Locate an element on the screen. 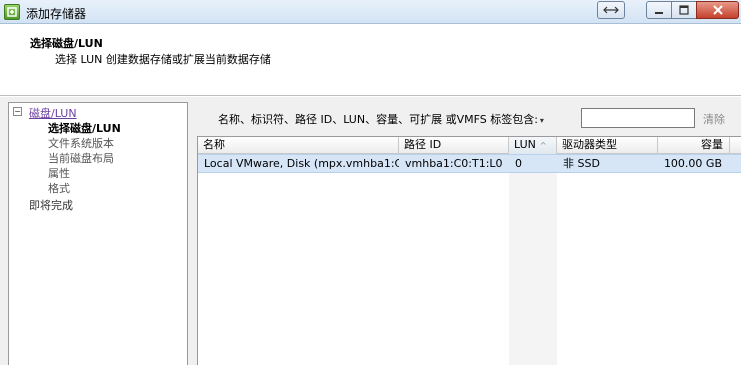 Image resolution: width=741 pixels, height=365 pixels. storage-add-icon is located at coordinates (12, 12).